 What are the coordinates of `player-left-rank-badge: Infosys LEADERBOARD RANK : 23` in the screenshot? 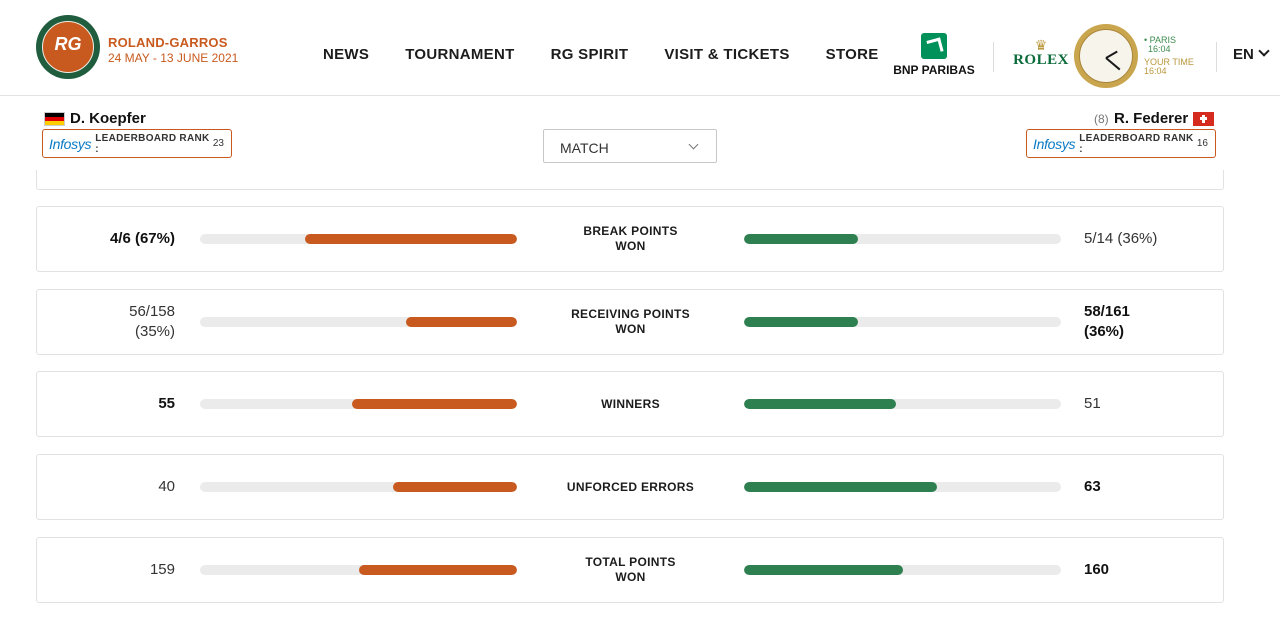 It's located at (137, 143).